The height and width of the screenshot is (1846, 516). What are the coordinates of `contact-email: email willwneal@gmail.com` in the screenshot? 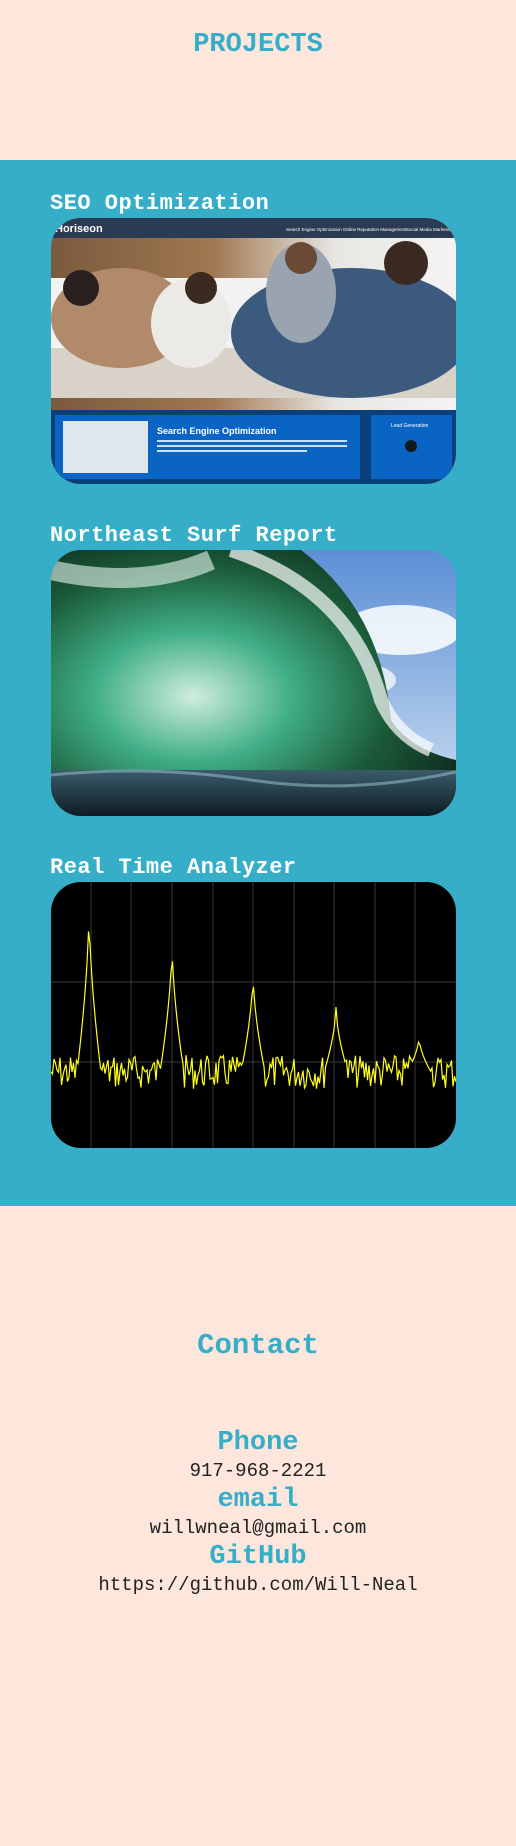 It's located at (258, 1513).